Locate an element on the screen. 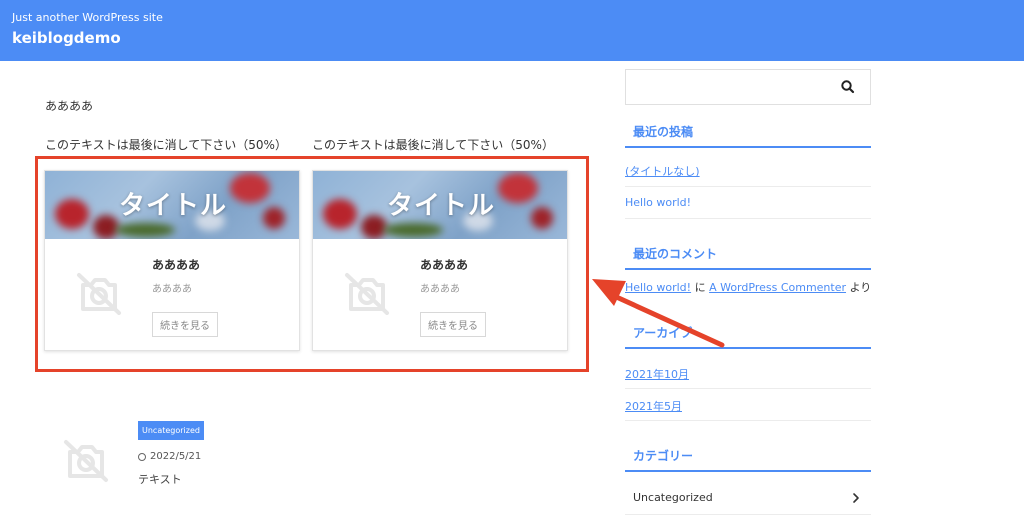 The width and height of the screenshot is (1024, 519). clock-icon is located at coordinates (142, 456).